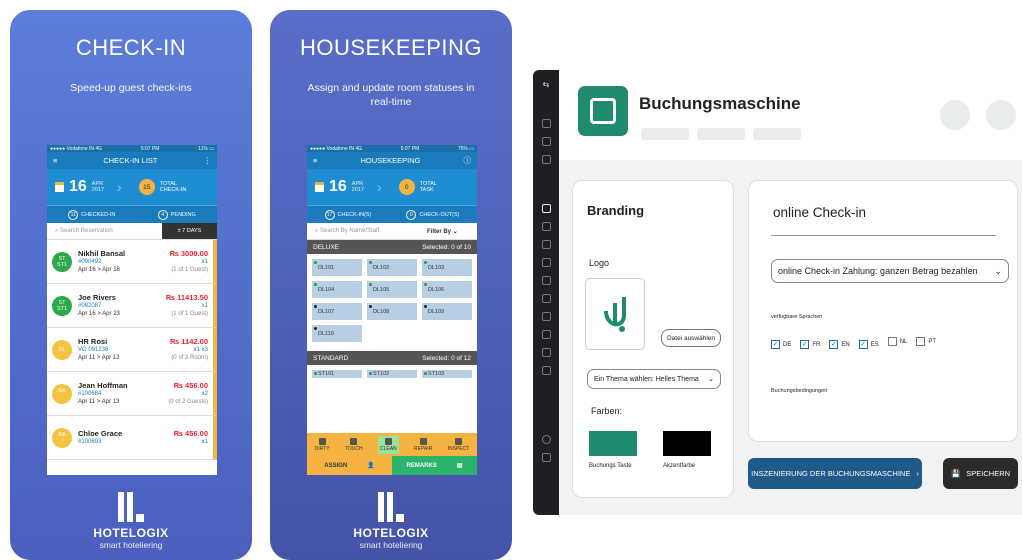  Describe the element at coordinates (835, 473) in the screenshot. I see `preview-booking-engine-button: INSZENIERUNG DER BUCHUNGSMASCHINE ›` at that location.